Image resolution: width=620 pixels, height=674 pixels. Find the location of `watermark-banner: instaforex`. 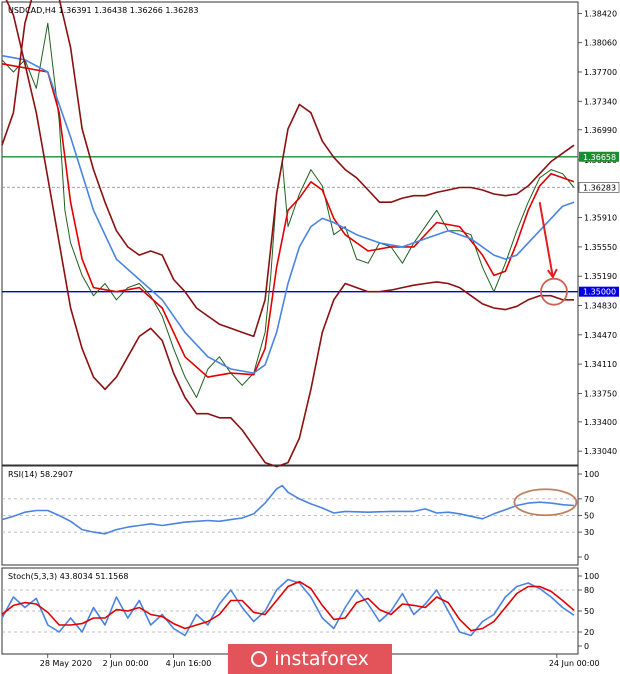

watermark-banner: instaforex is located at coordinates (310, 659).